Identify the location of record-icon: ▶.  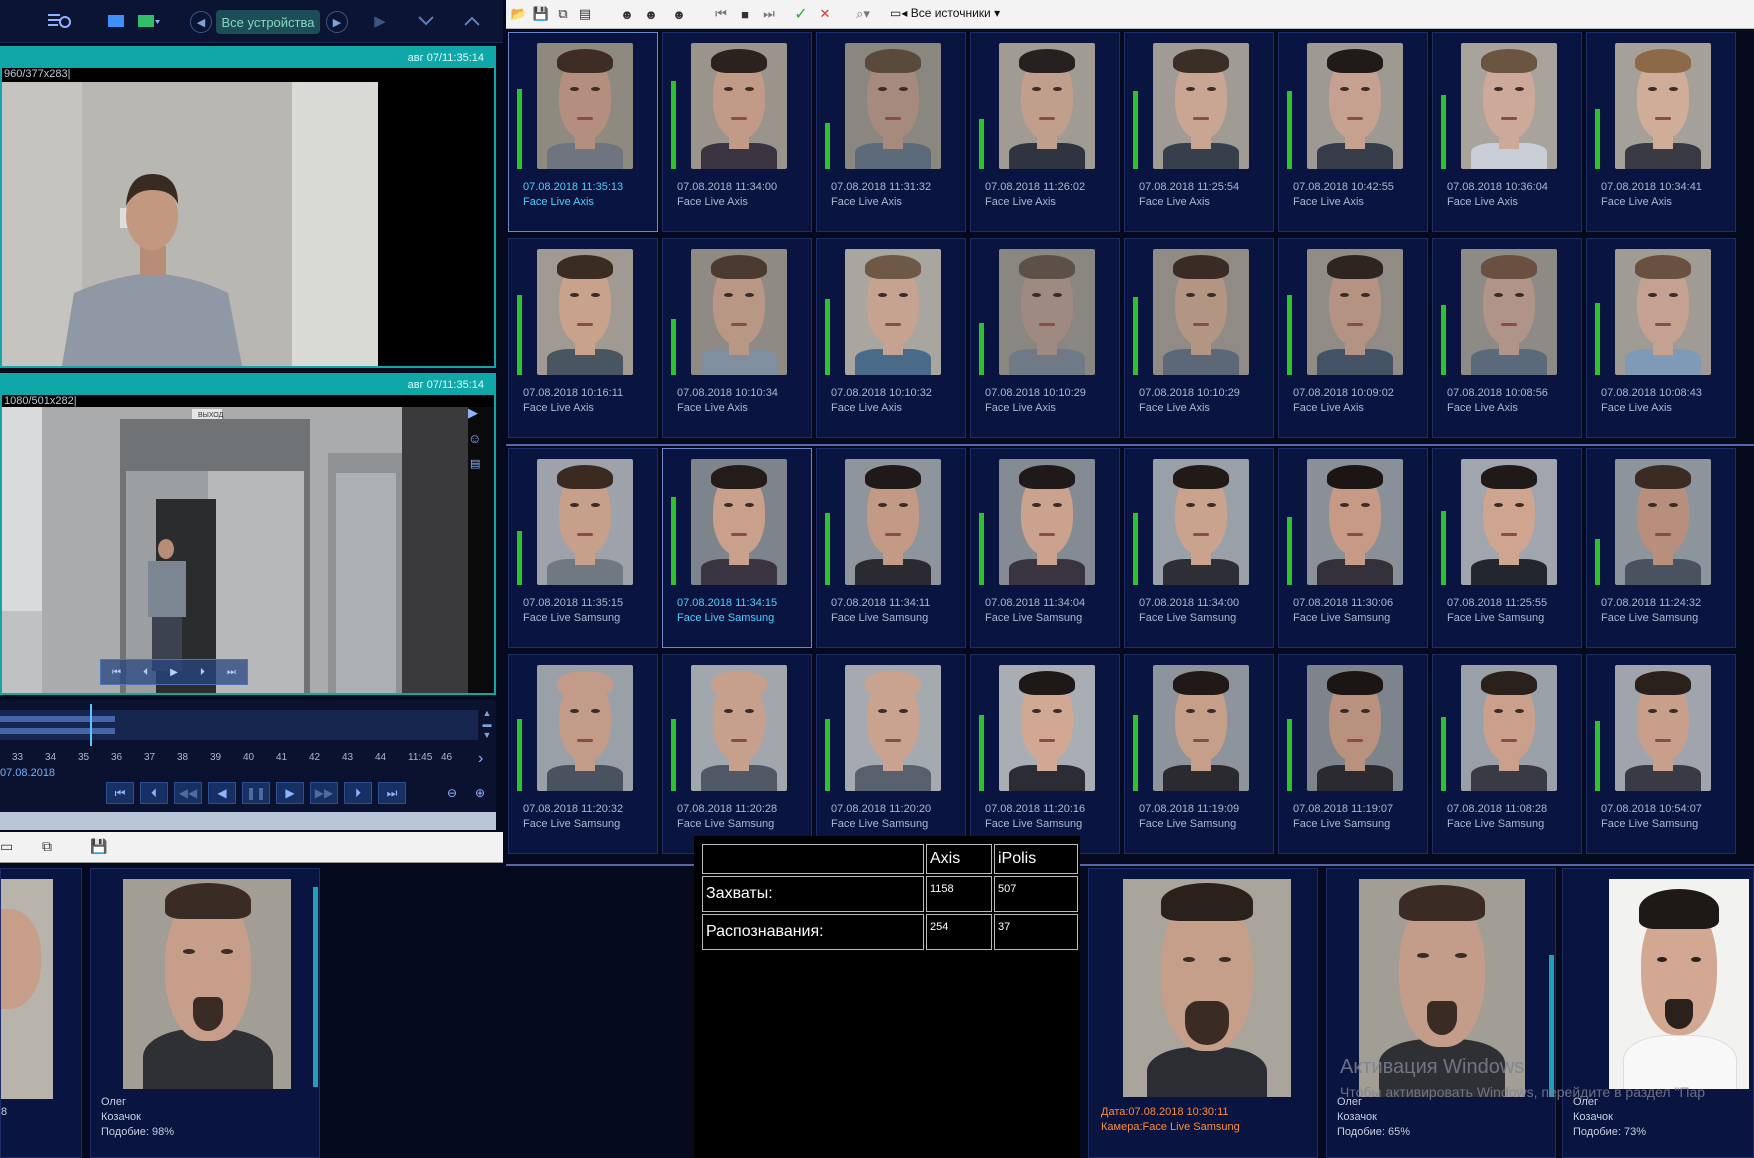
(473, 413).